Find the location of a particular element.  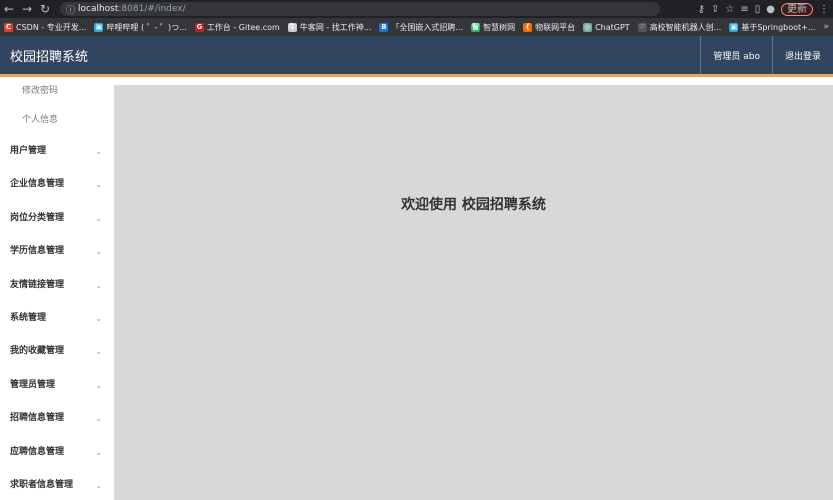

sidebar-menu-item: 我的收藏管理 ⌄ is located at coordinates (57, 351).